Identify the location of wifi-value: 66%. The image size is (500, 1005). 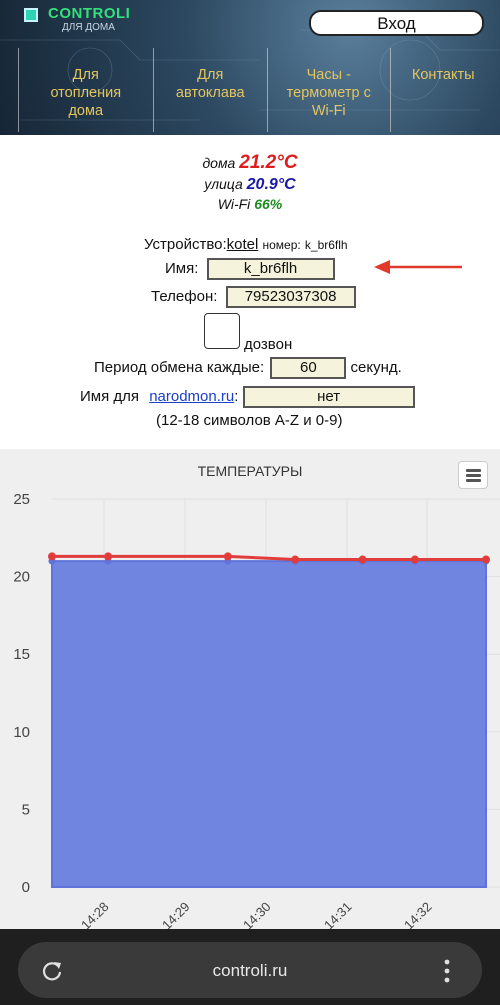
(268, 204).